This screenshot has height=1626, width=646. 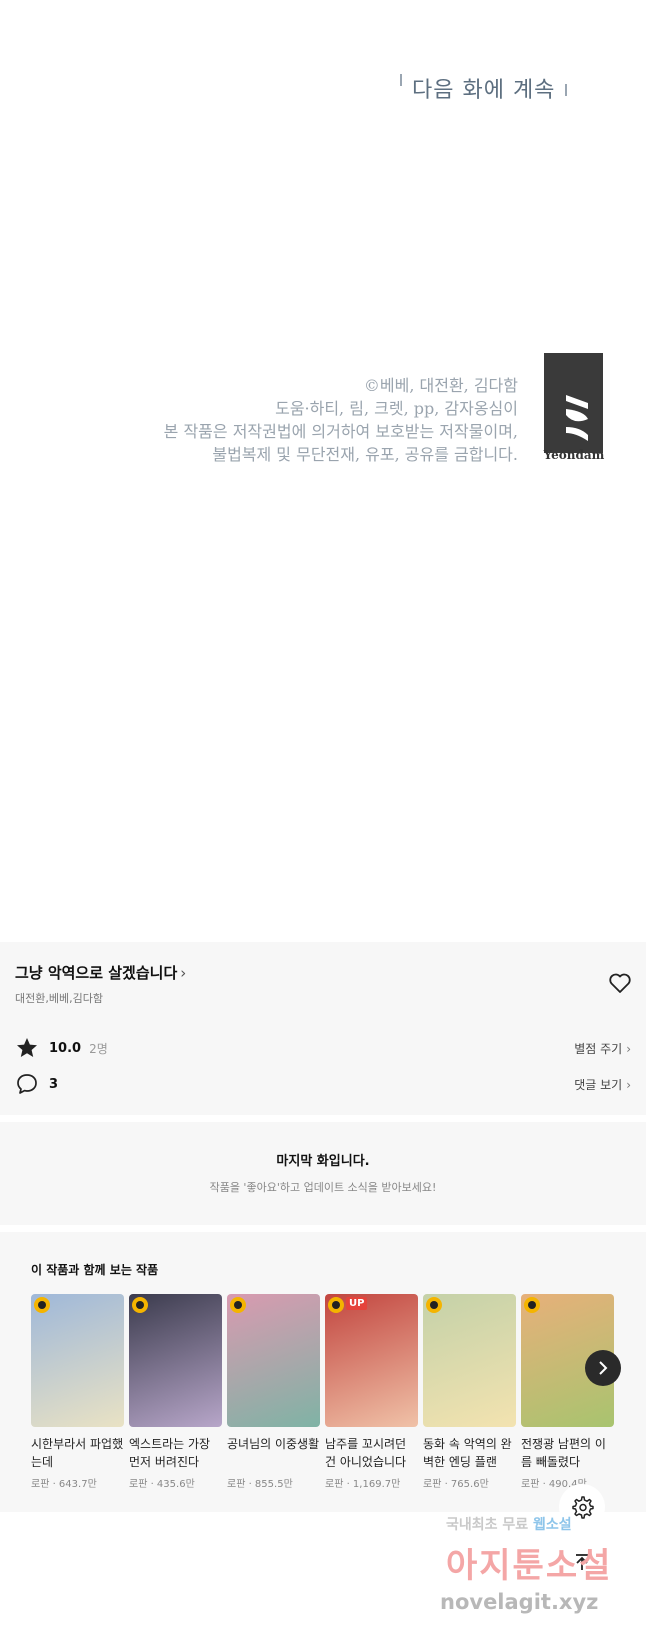 I want to click on site-watermark: 국내최초 무료 웹소설 아지툰소설 novelagit.xyz, so click(x=543, y=1568).